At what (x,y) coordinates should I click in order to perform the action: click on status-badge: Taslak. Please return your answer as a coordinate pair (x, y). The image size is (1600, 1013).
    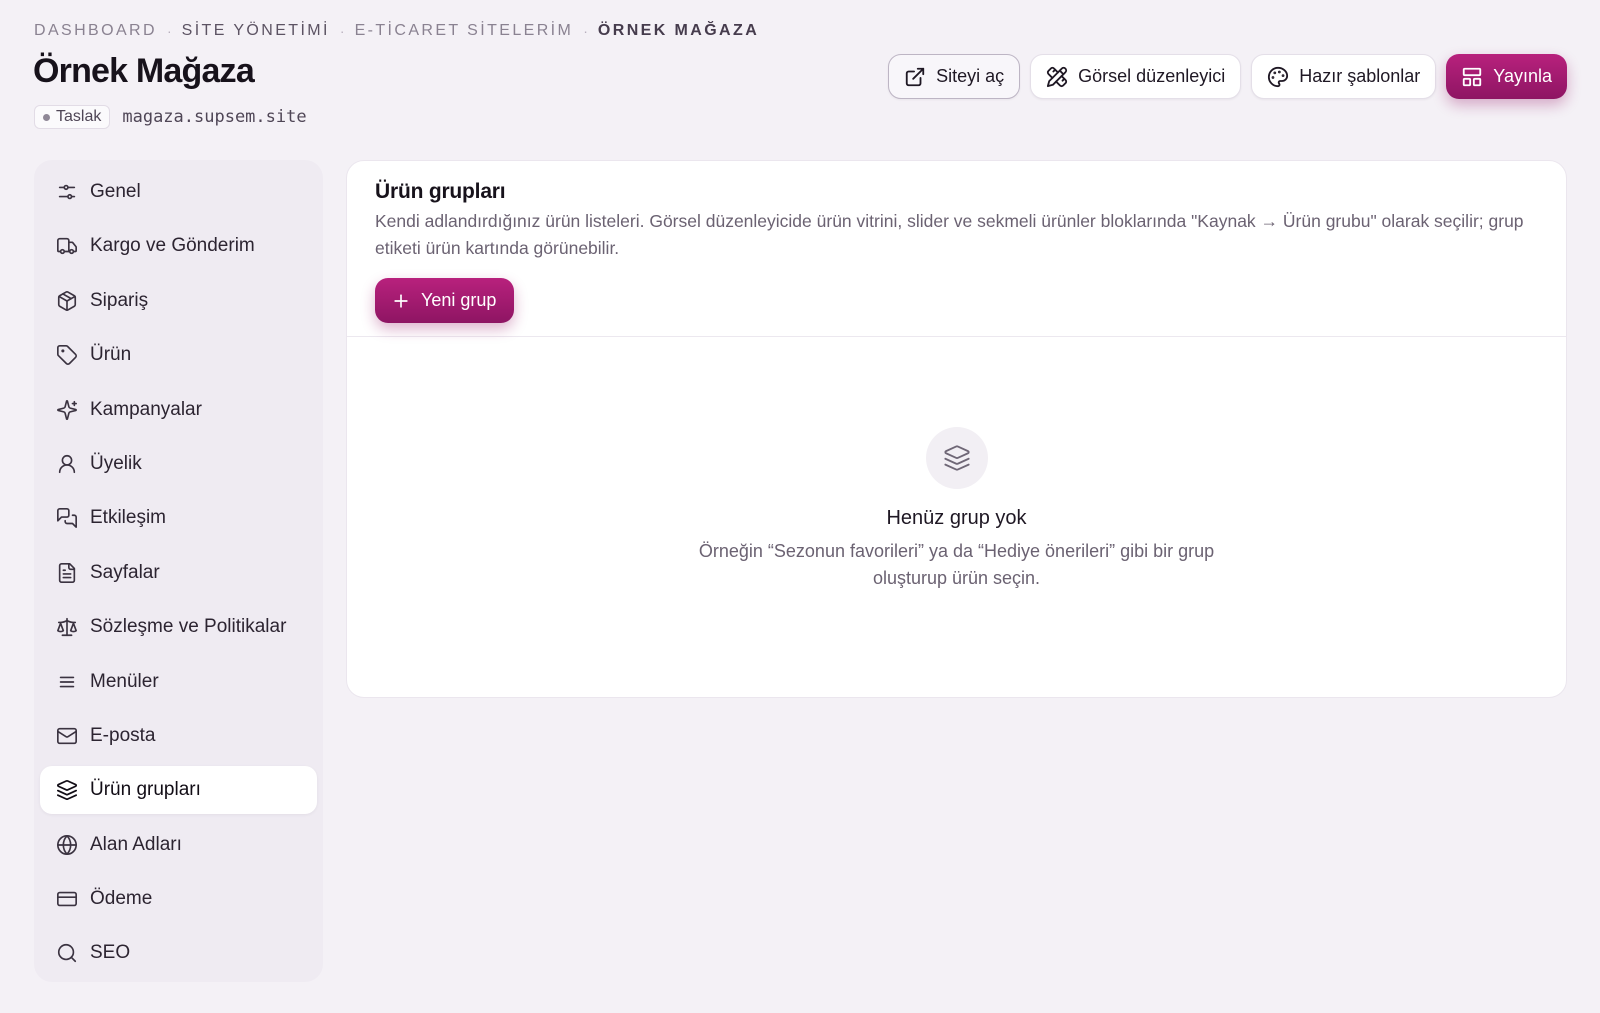
    Looking at the image, I should click on (72, 117).